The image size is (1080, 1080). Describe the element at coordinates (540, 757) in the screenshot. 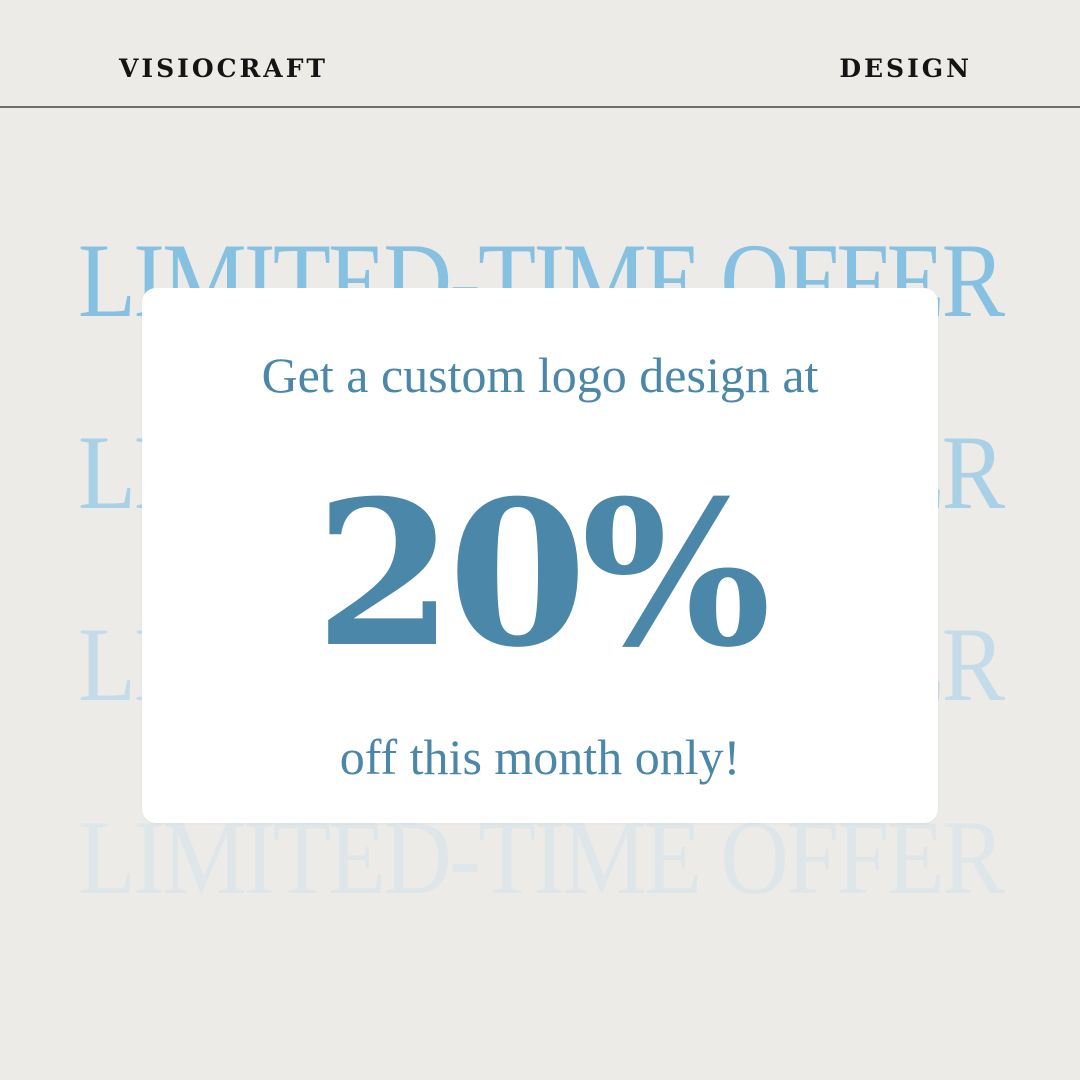

I see `offer-subline: off this month only!` at that location.